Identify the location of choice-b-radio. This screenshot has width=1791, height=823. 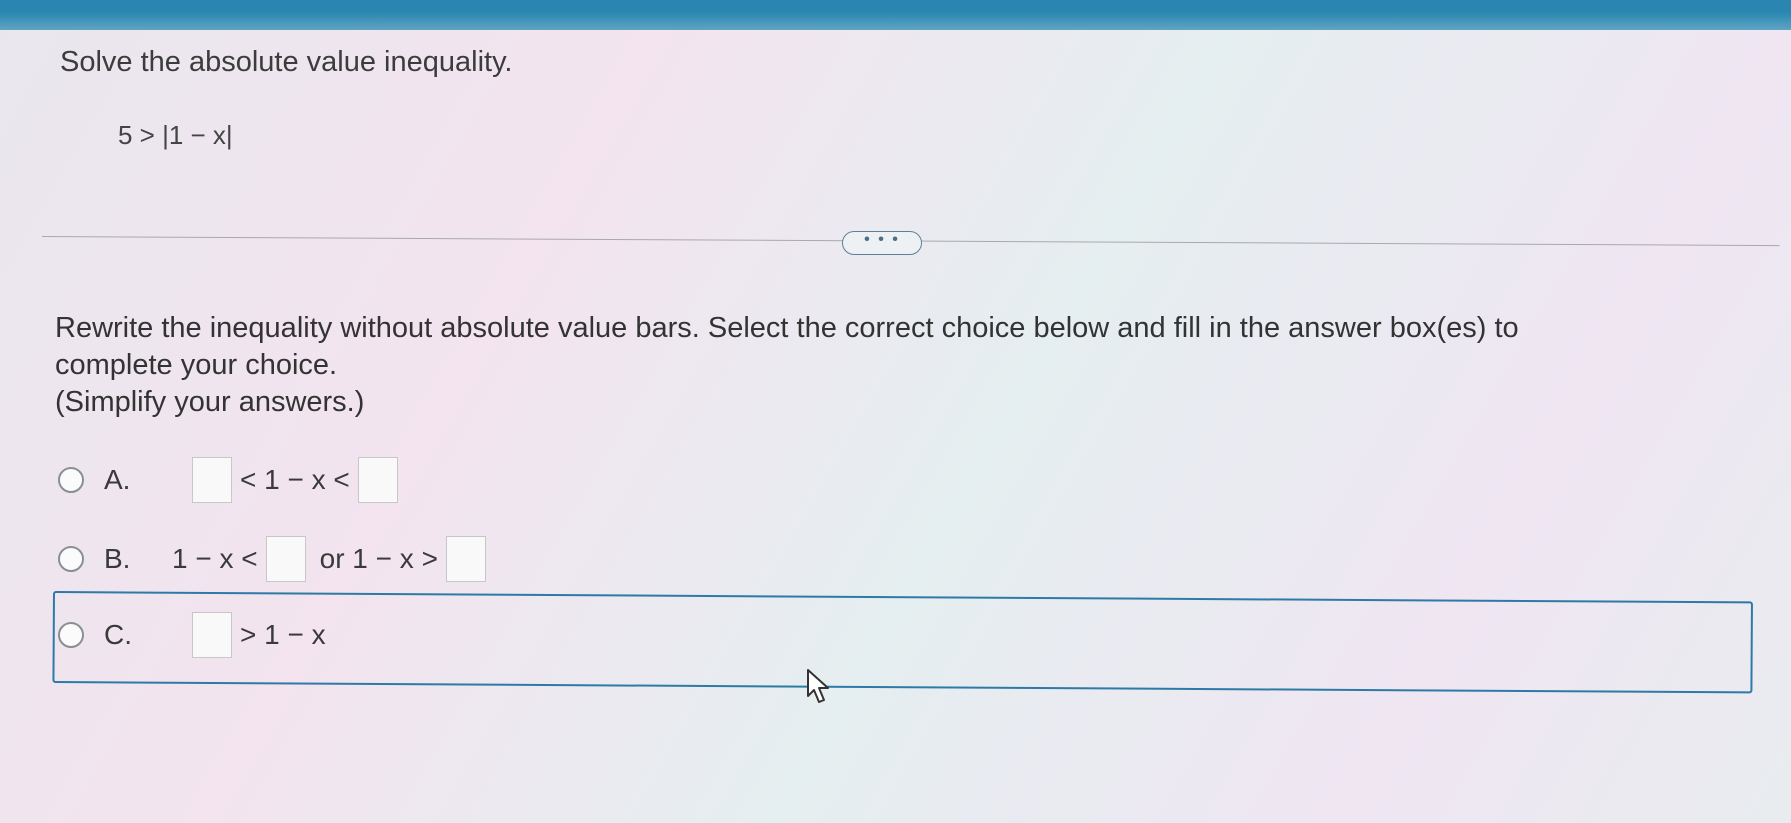
(71, 559).